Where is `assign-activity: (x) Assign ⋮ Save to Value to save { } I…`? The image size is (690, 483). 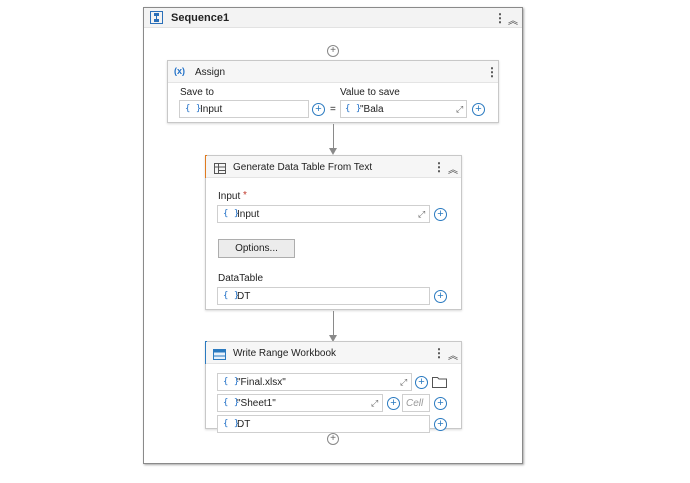
assign-activity: (x) Assign ⋮ Save to Value to save { } I… is located at coordinates (333, 91).